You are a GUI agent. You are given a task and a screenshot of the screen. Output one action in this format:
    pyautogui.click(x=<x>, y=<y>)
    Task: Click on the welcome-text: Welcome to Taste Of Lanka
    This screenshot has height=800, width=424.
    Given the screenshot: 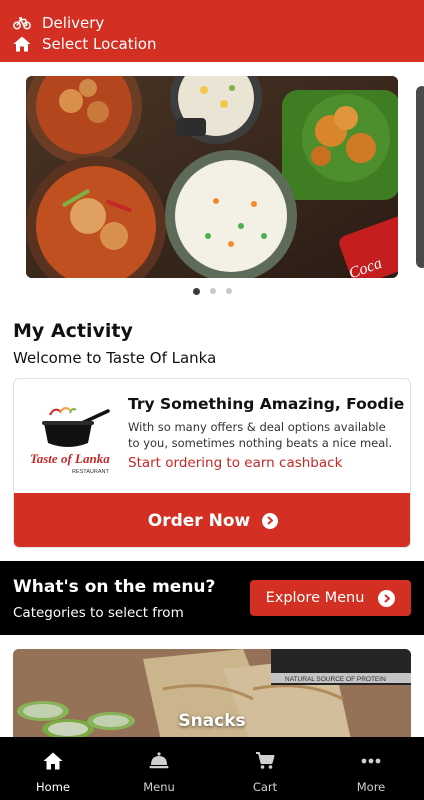 What is the action you would take?
    pyautogui.click(x=115, y=358)
    